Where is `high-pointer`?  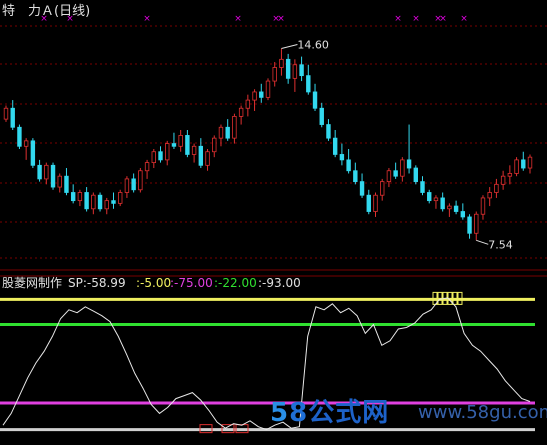
high-pointer is located at coordinates (289, 46).